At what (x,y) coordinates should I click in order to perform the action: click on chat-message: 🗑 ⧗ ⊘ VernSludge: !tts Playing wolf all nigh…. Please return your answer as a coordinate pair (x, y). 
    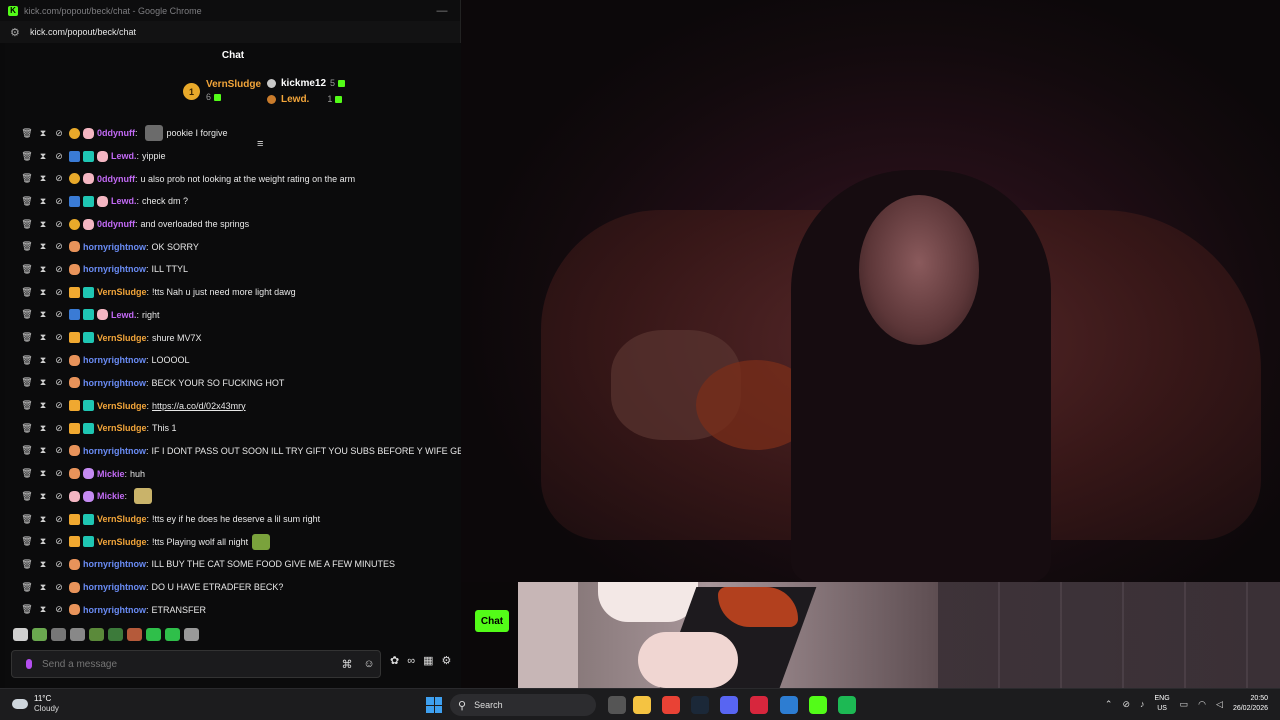
    Looking at the image, I should click on (233, 541).